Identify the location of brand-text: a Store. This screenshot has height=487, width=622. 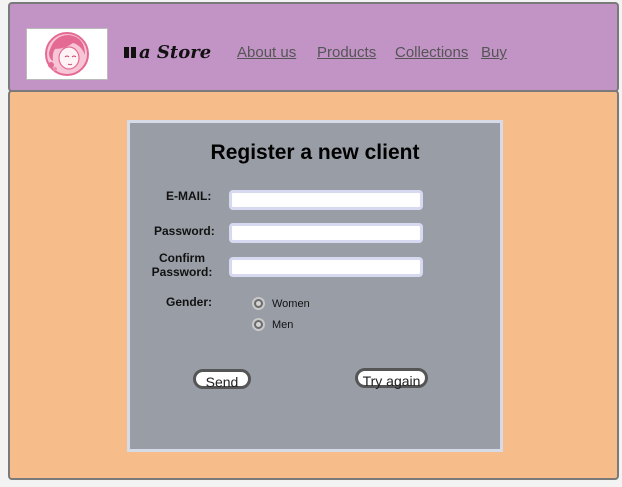
(175, 52).